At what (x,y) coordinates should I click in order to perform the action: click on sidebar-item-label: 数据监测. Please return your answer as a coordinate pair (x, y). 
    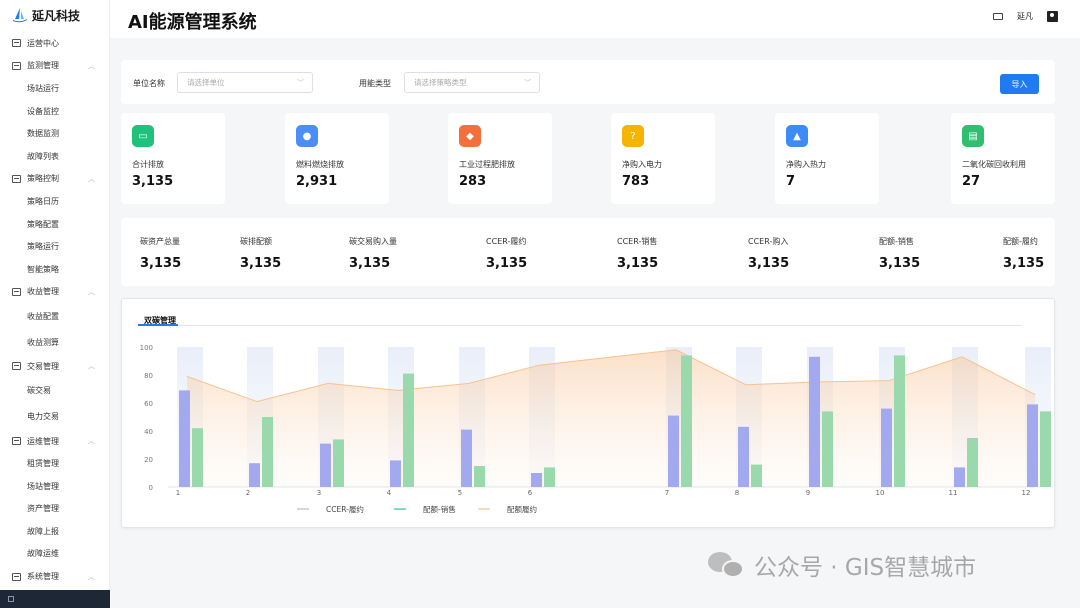
    Looking at the image, I should click on (43, 134).